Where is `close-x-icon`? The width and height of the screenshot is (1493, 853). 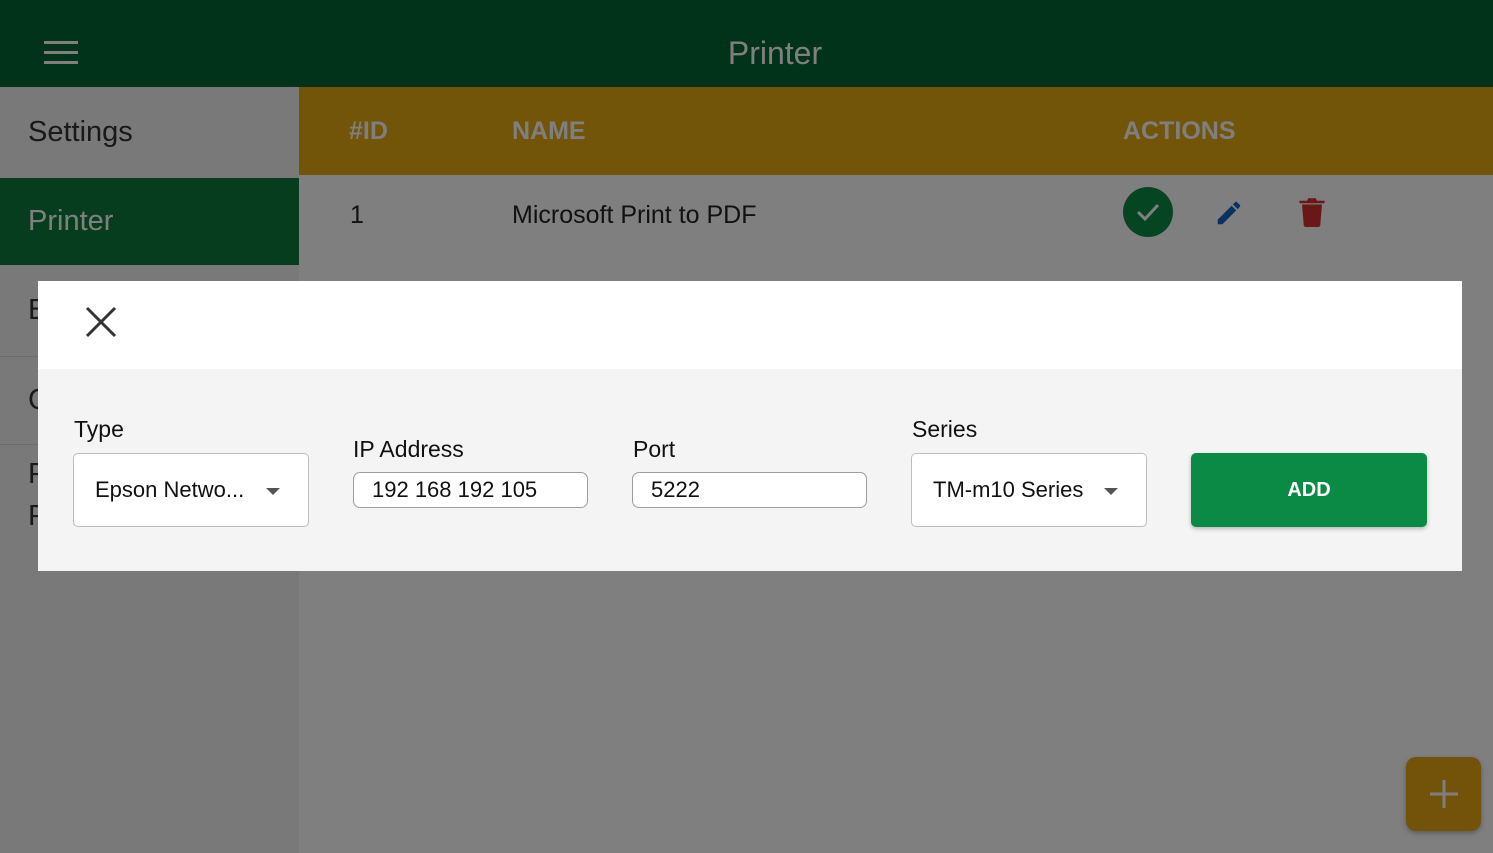
close-x-icon is located at coordinates (101, 322).